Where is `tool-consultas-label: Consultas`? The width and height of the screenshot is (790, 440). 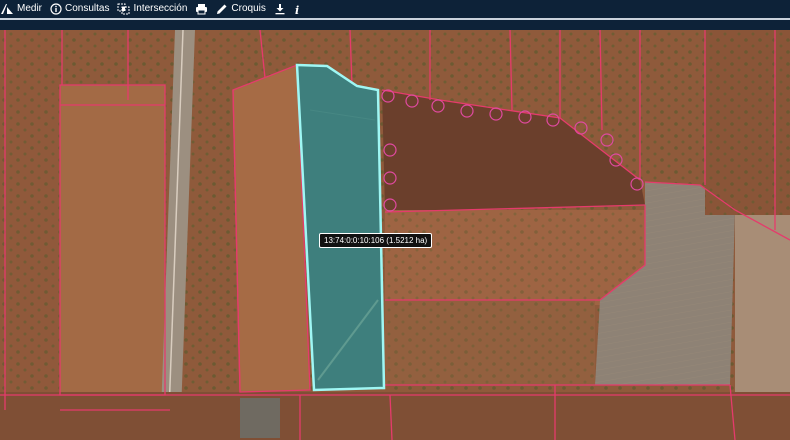
tool-consultas-label: Consultas is located at coordinates (87, 8).